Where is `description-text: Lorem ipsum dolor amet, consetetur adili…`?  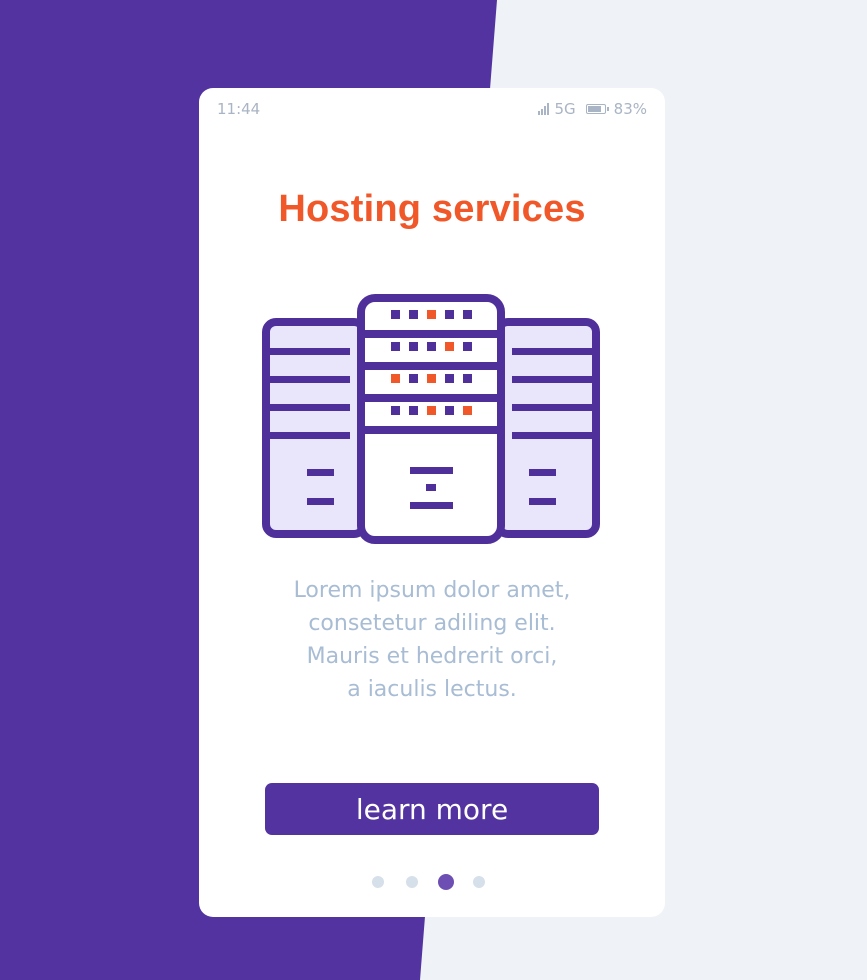
description-text: Lorem ipsum dolor amet, consetetur adili… is located at coordinates (432, 640).